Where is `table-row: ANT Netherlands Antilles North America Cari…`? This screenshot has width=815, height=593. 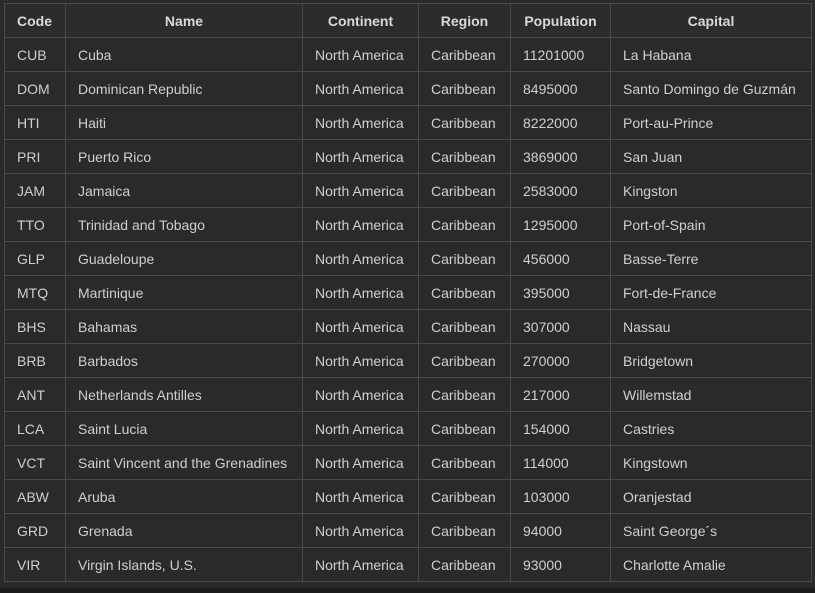
table-row: ANT Netherlands Antilles North America Cari… is located at coordinates (408, 394).